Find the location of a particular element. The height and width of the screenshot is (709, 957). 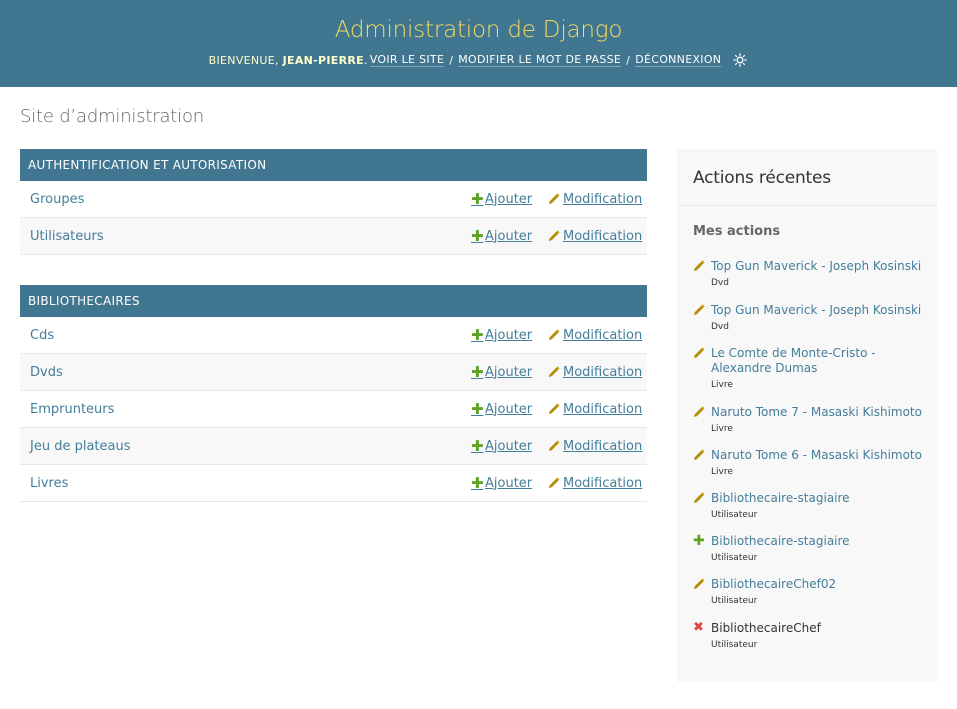

model-row: Dvds ✚ Ajouter Modification is located at coordinates (333, 372).